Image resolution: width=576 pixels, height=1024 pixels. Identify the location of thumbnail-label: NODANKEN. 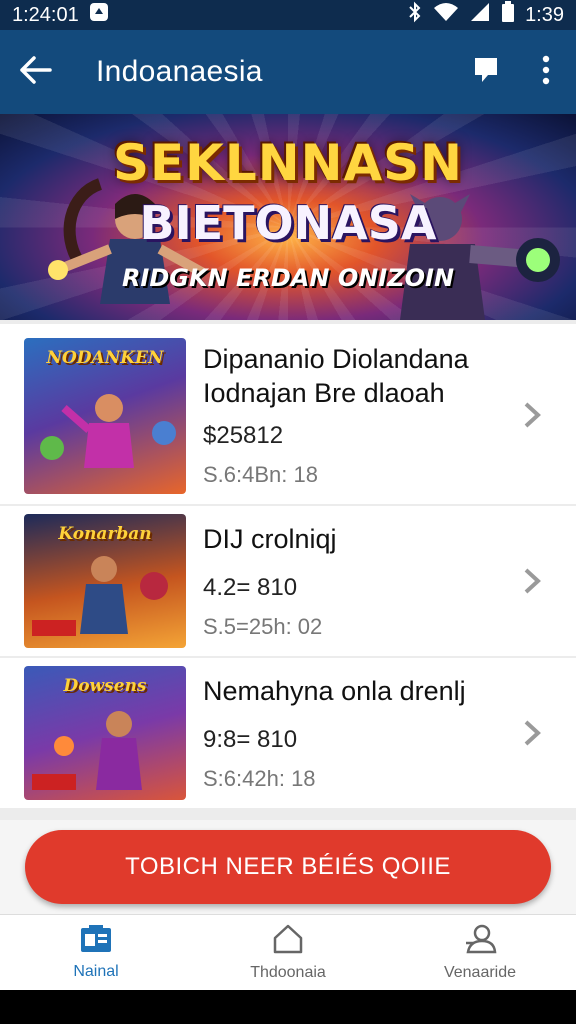
(105, 358).